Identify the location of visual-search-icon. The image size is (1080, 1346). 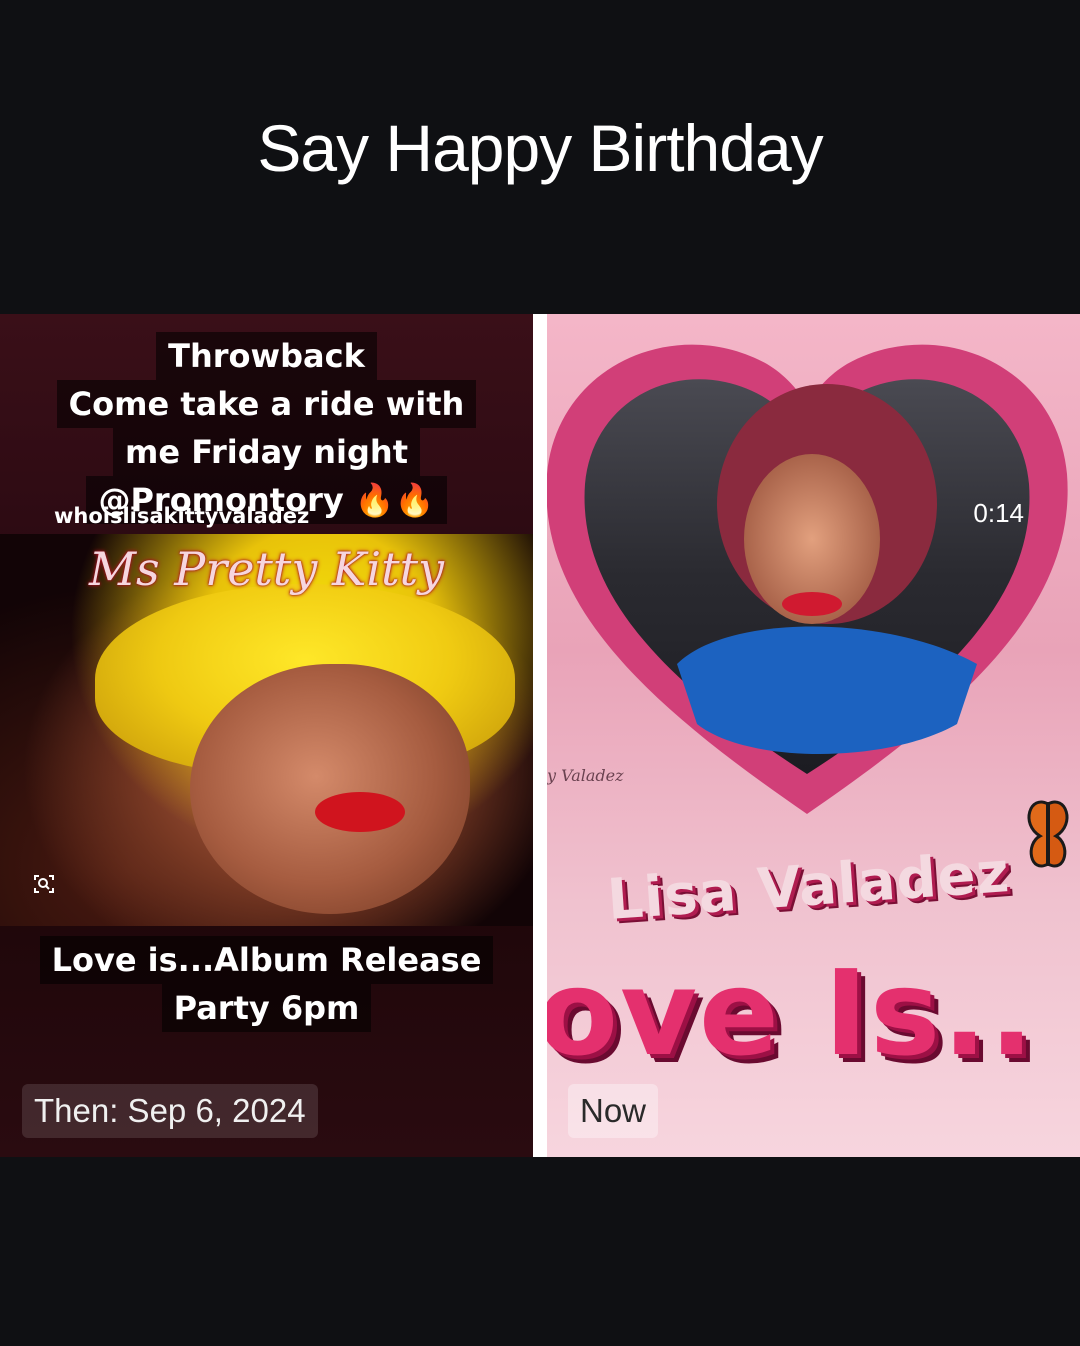
(44, 884).